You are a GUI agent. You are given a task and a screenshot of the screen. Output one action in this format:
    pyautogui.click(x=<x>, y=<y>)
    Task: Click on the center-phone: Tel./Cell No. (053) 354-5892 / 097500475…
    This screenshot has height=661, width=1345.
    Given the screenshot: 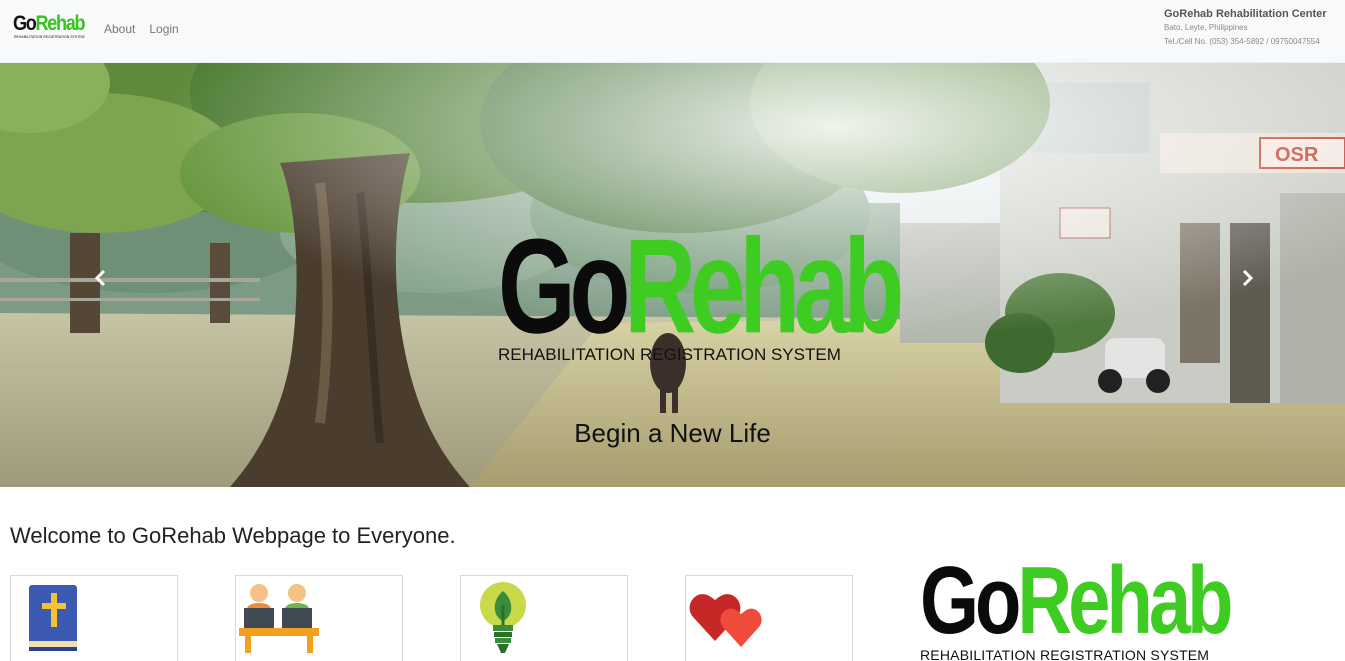 What is the action you would take?
    pyautogui.click(x=1242, y=41)
    